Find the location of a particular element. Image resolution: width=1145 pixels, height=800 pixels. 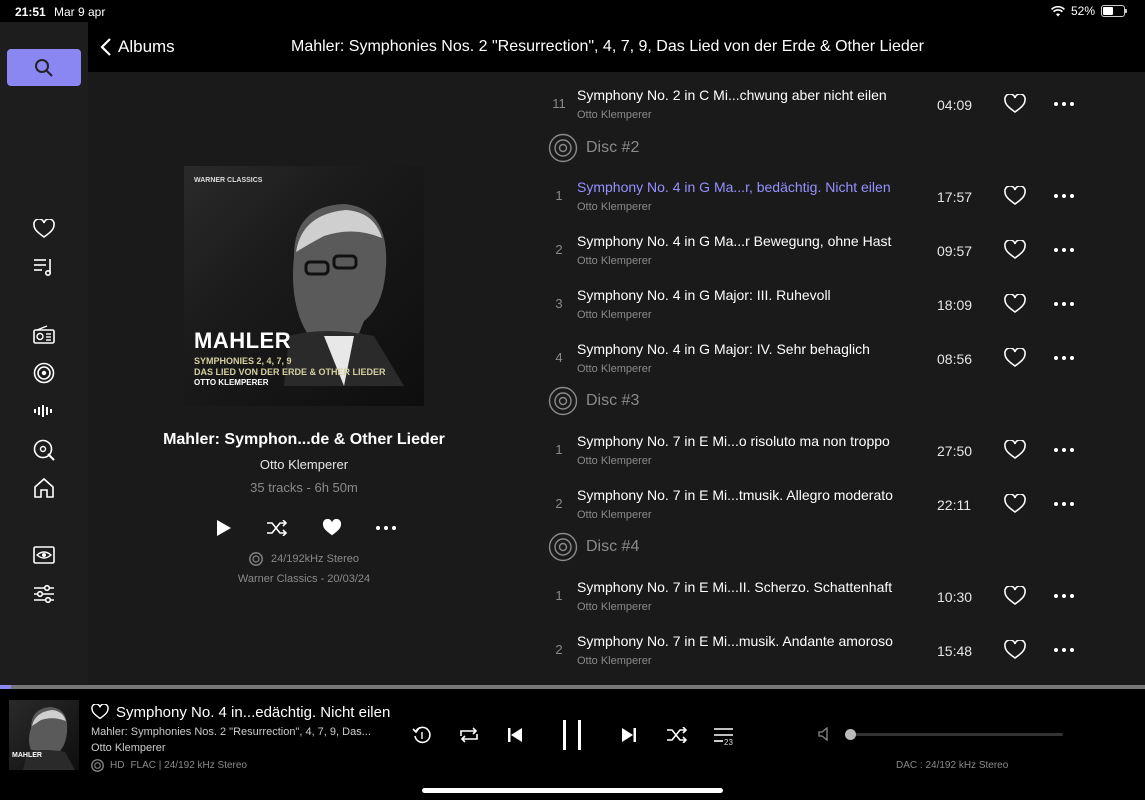

status-right: 52% is located at coordinates (1089, 11).